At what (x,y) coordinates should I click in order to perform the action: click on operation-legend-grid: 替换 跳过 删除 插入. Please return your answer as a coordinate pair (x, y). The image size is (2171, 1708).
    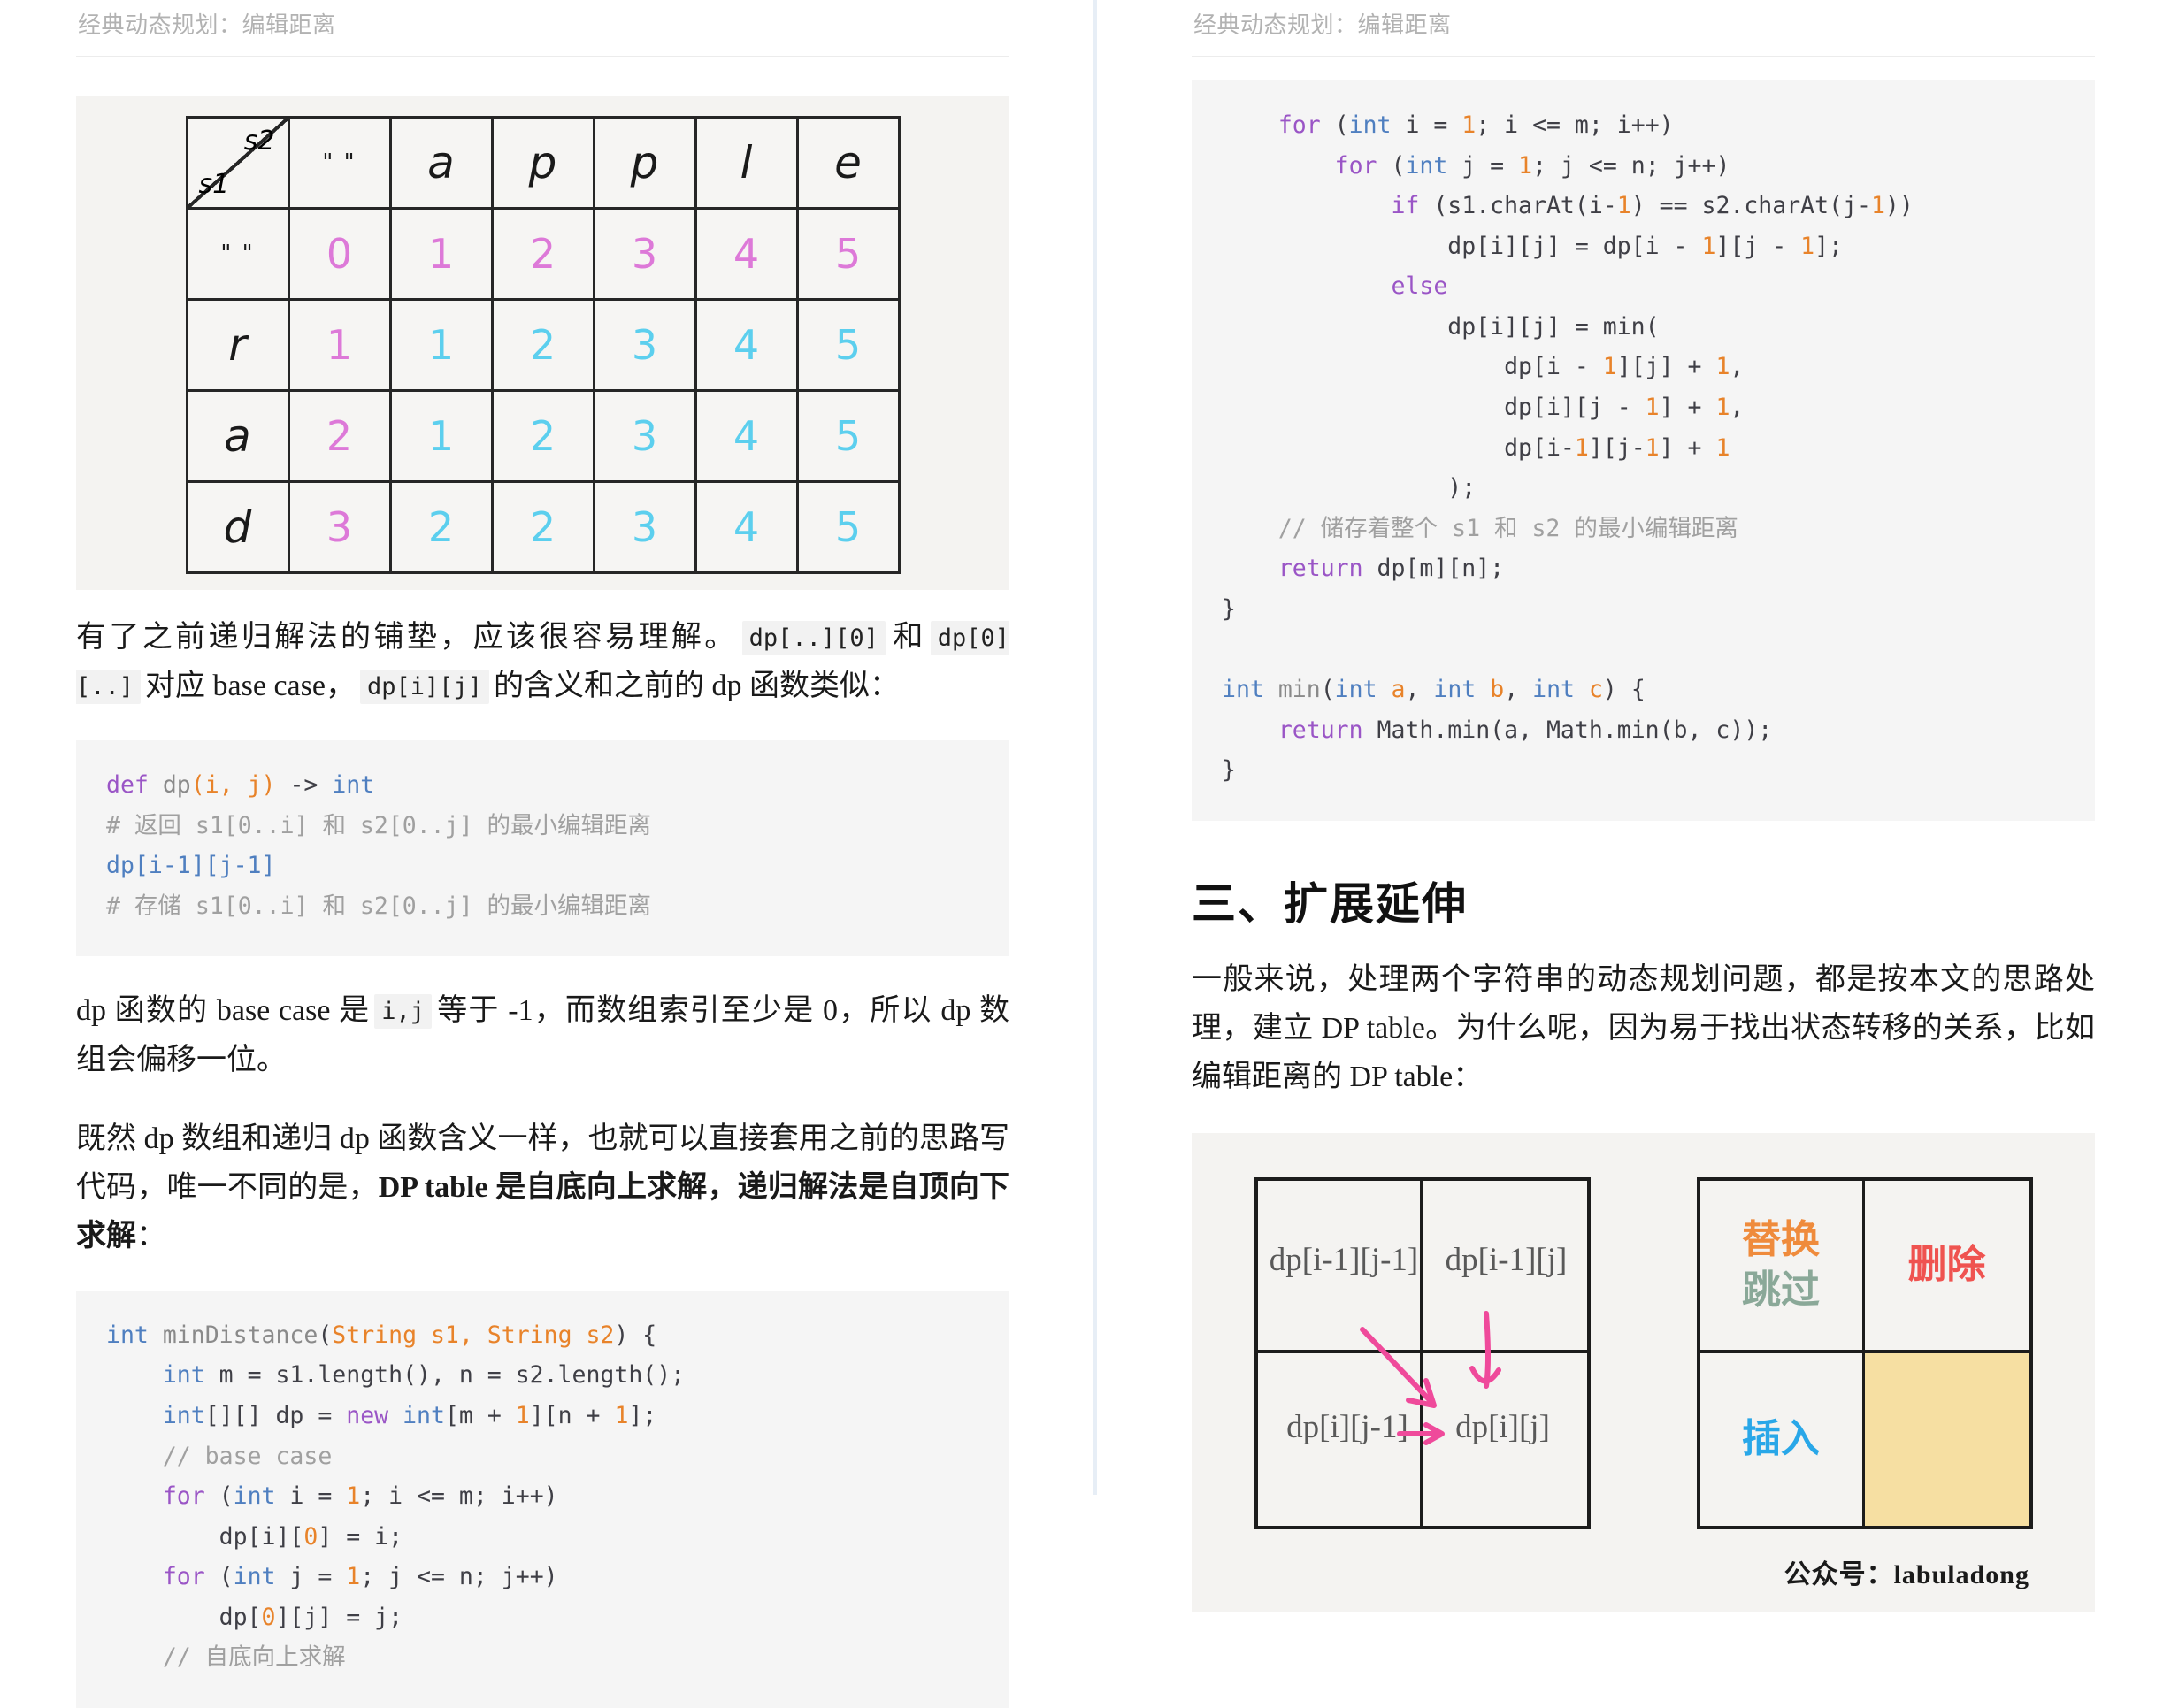
    Looking at the image, I should click on (1864, 1354).